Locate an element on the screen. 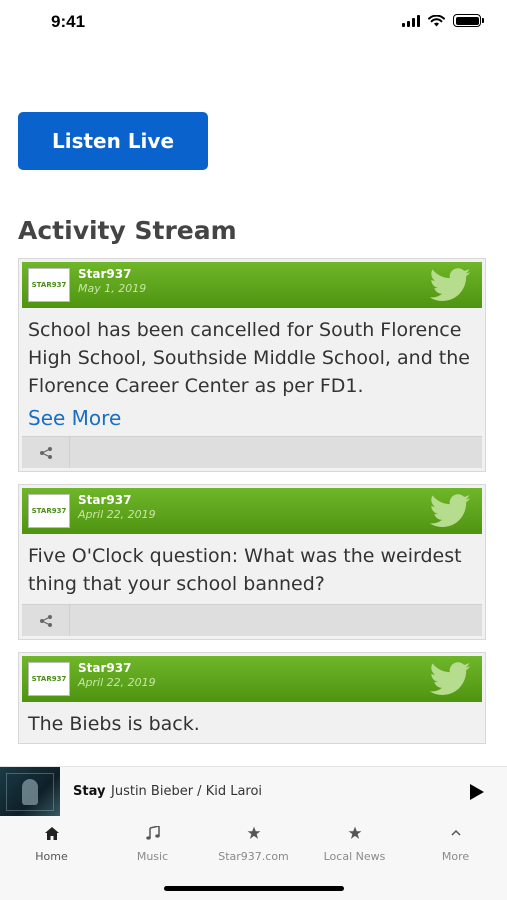 This screenshot has width=507, height=900. play-icon is located at coordinates (477, 792).